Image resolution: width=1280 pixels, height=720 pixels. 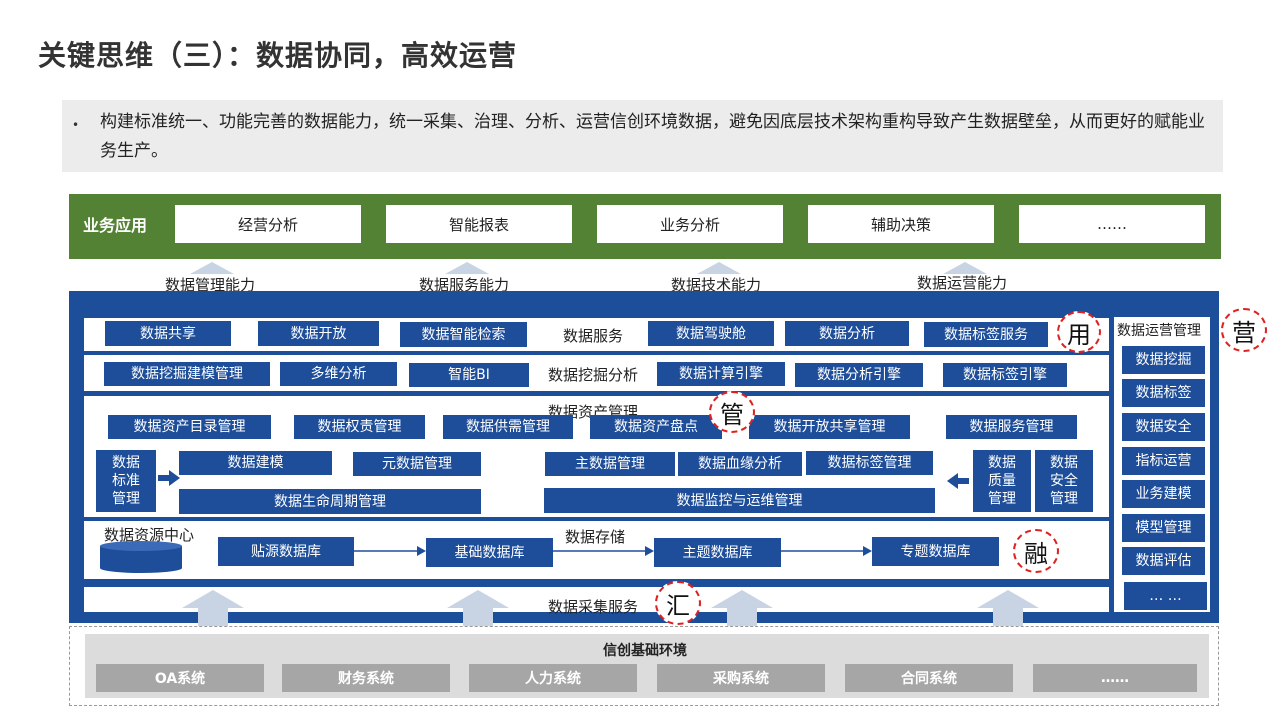 What do you see at coordinates (739, 500) in the screenshot?
I see `asset-monitor-ops: 数据监控与运维管理` at bounding box center [739, 500].